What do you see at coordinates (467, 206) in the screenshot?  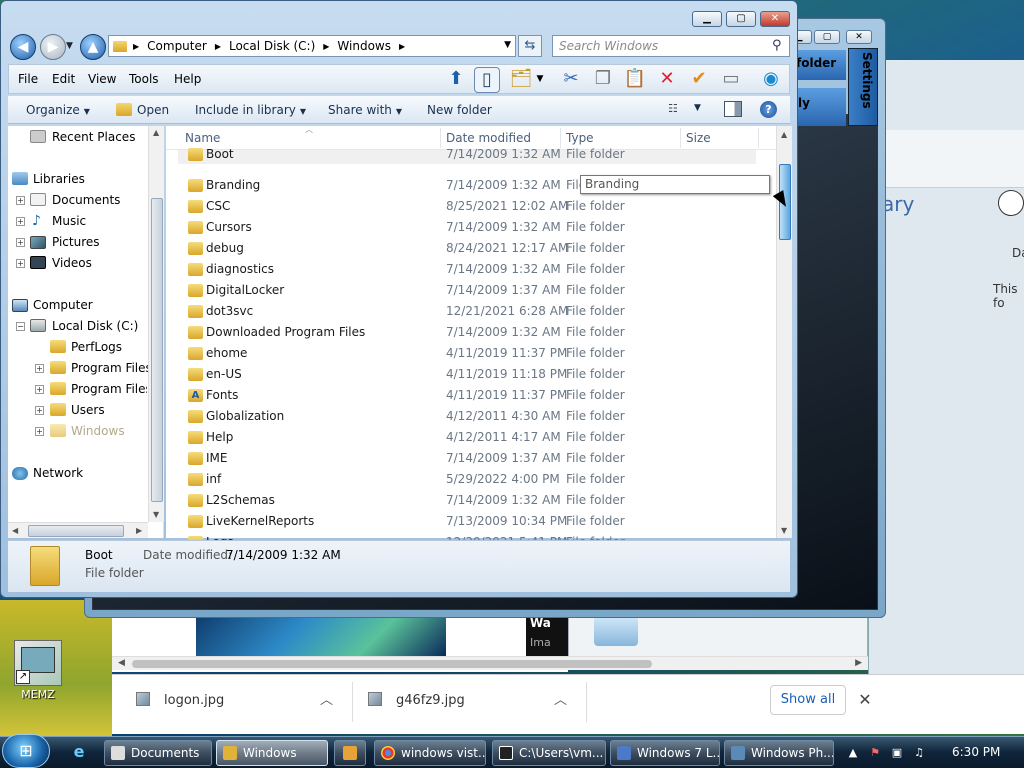 I see `file-row: CSC 8/25/2021 12:02 AM File folder` at bounding box center [467, 206].